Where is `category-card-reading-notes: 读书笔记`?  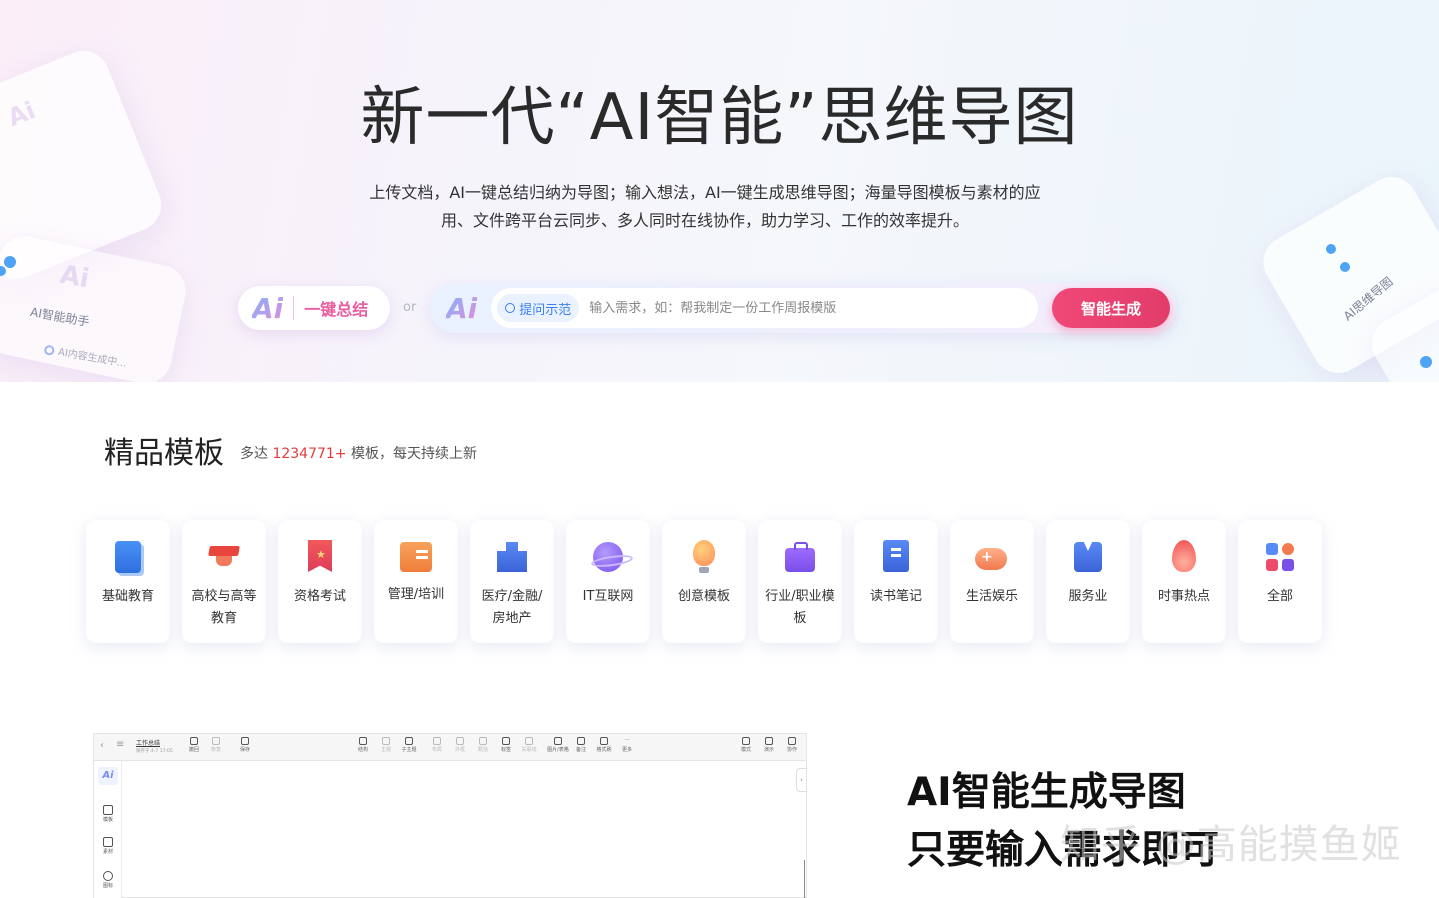 category-card-reading-notes: 读书笔记 is located at coordinates (896, 581).